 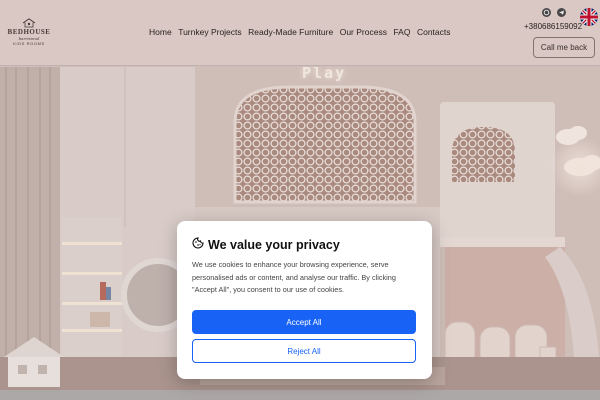 What do you see at coordinates (274, 245) in the screenshot?
I see `cookie-modal-title: We value your privacy` at bounding box center [274, 245].